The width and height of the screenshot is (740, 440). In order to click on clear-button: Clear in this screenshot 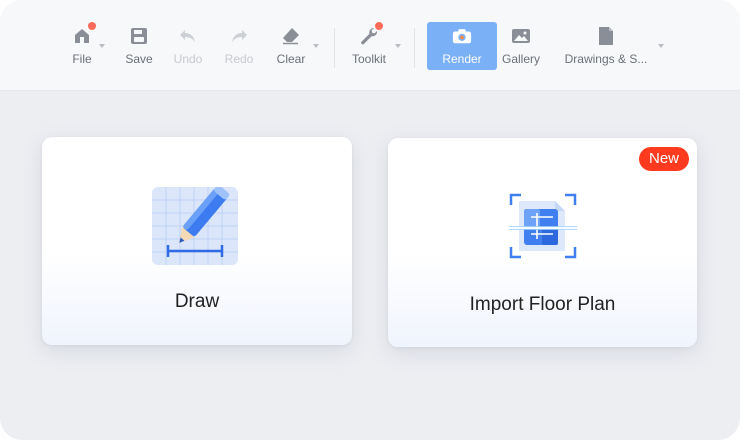, I will do `click(291, 46)`.